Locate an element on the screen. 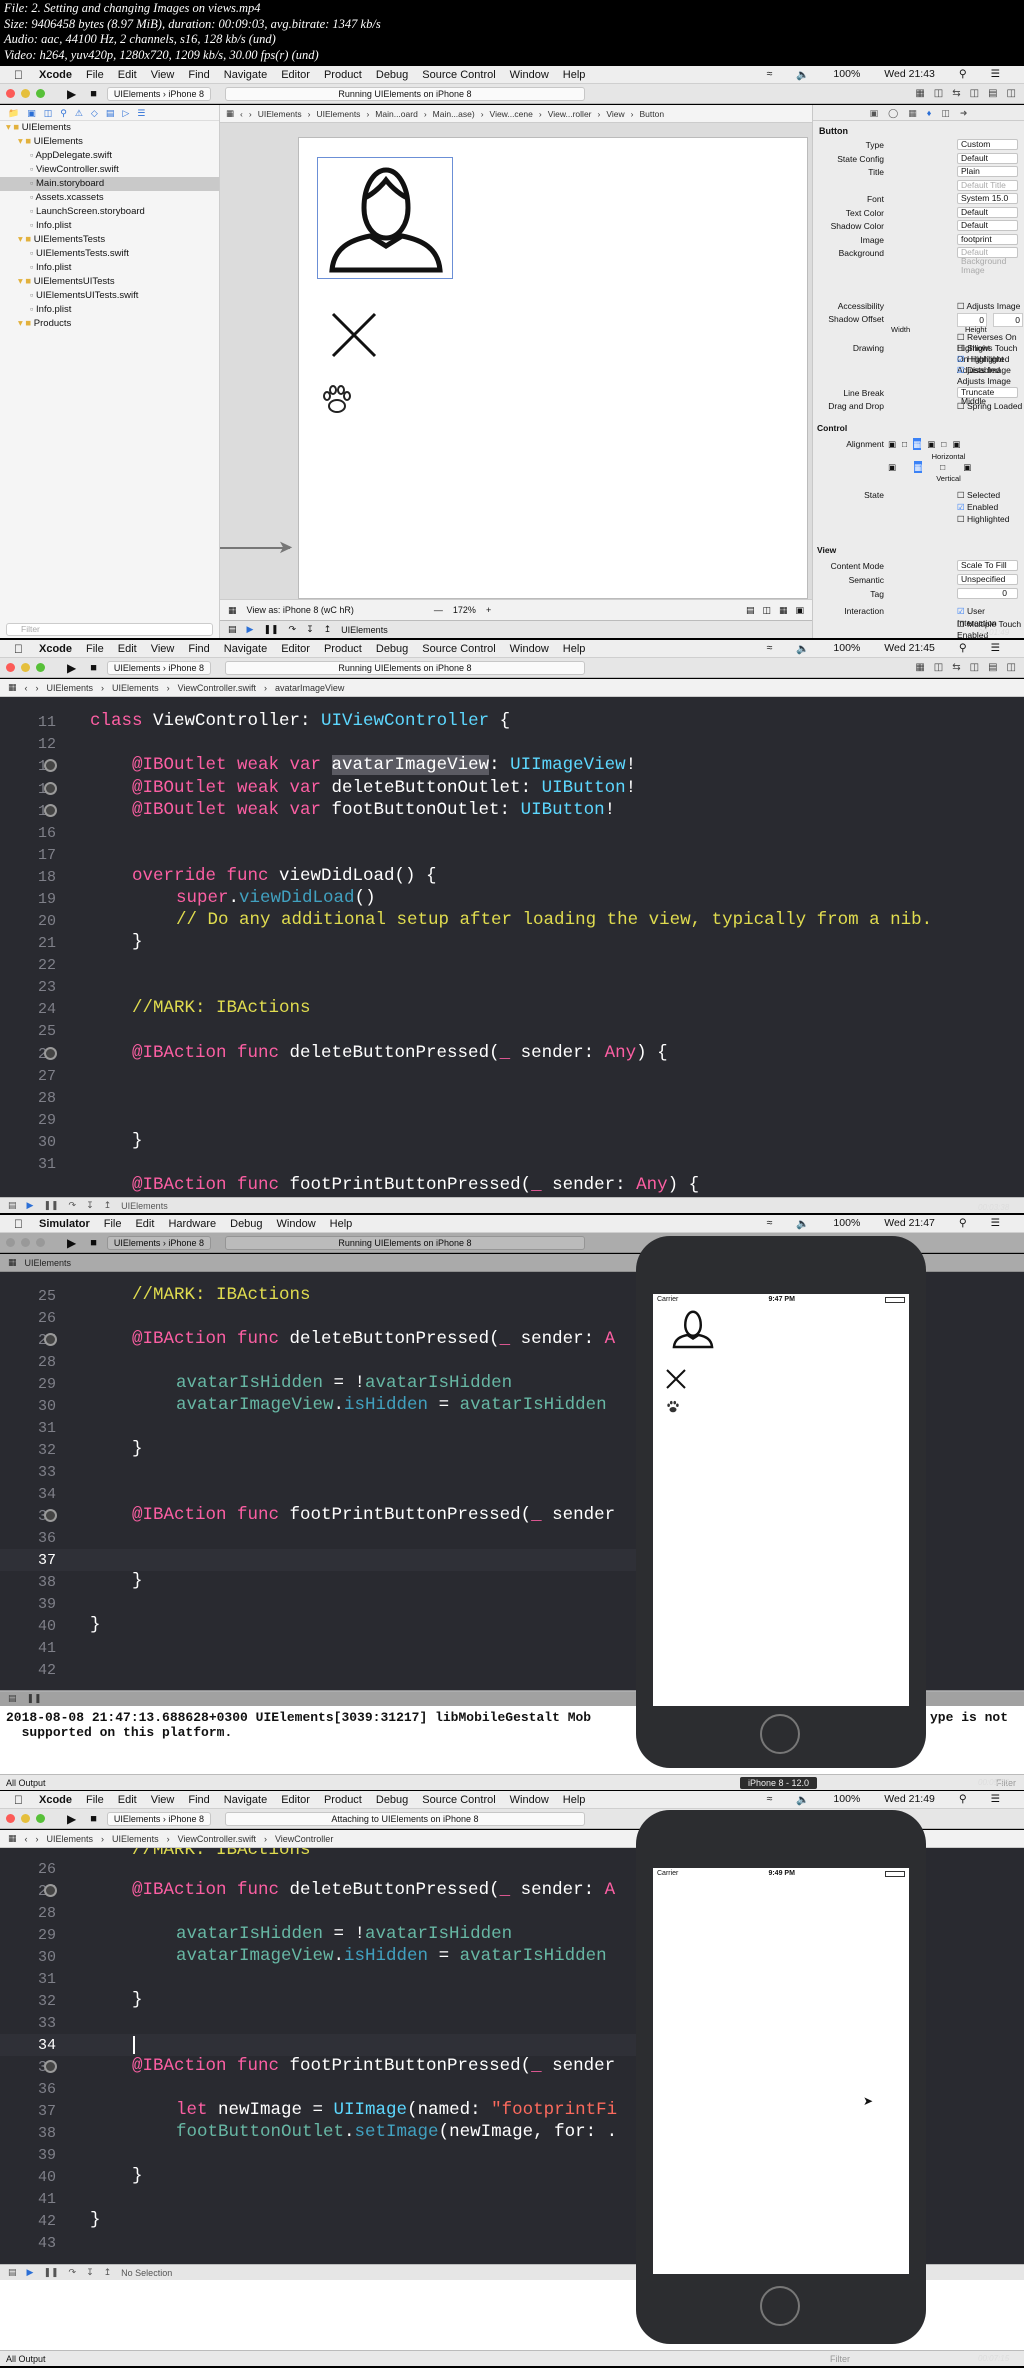 The width and height of the screenshot is (1024, 2368). size-inspector-icon: ◫ is located at coordinates (945, 112).